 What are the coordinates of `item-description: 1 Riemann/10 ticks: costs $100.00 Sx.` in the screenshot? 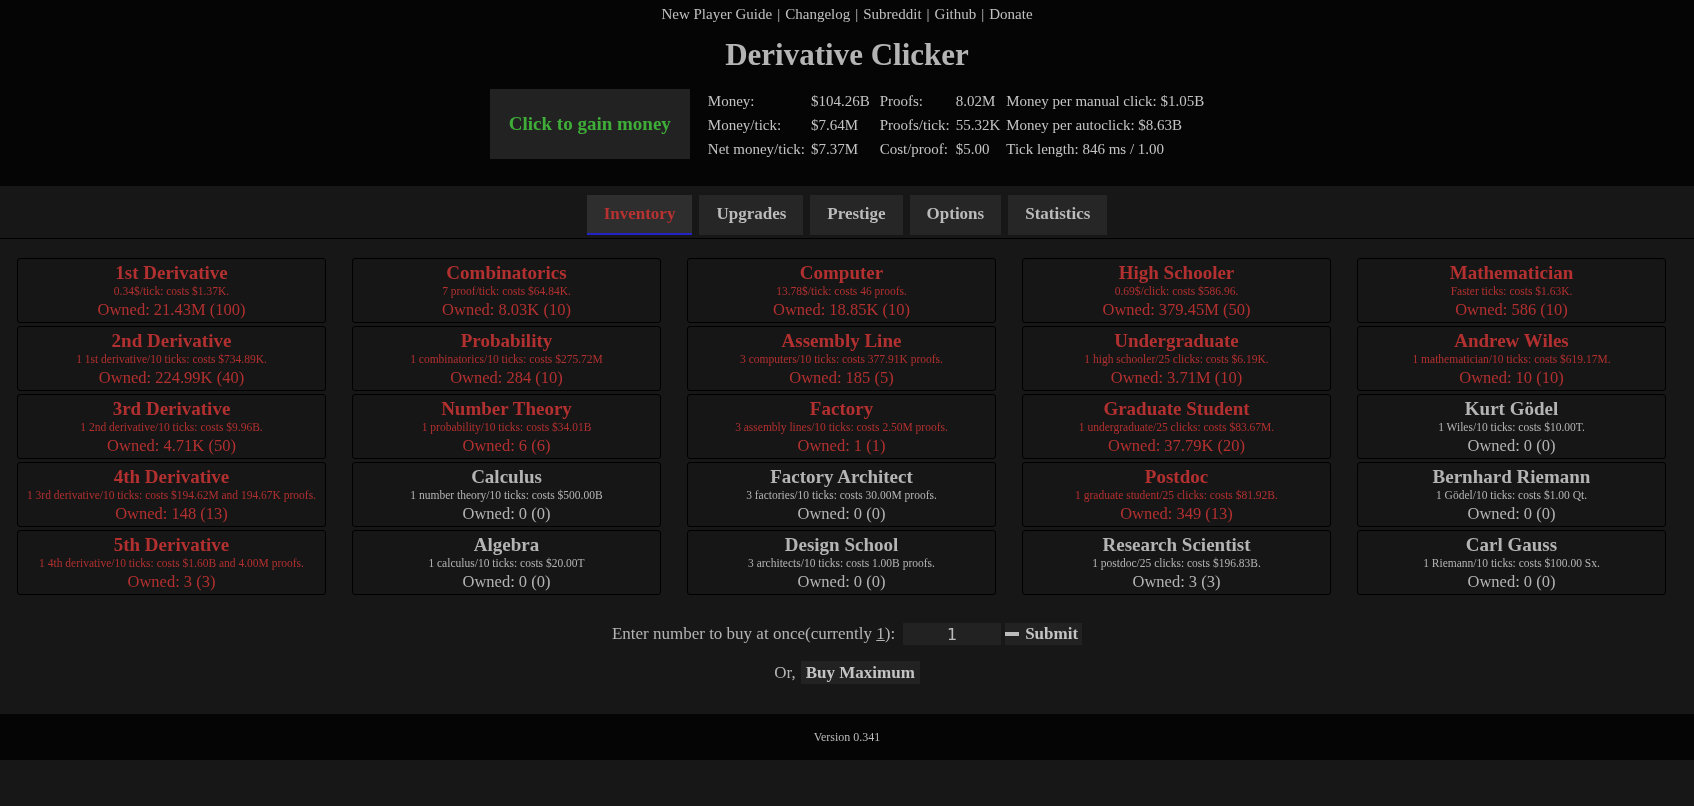 It's located at (1511, 563).